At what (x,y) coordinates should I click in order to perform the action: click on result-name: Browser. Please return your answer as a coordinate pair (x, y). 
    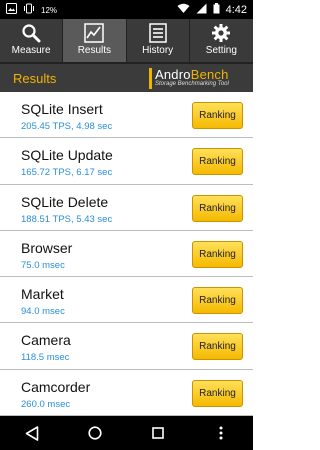
    Looking at the image, I should click on (47, 247).